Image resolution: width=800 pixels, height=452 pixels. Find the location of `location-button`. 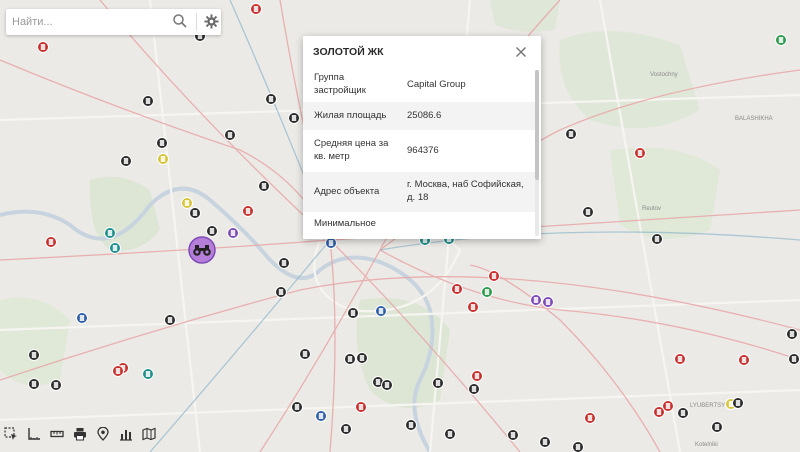

location-button is located at coordinates (103, 434).